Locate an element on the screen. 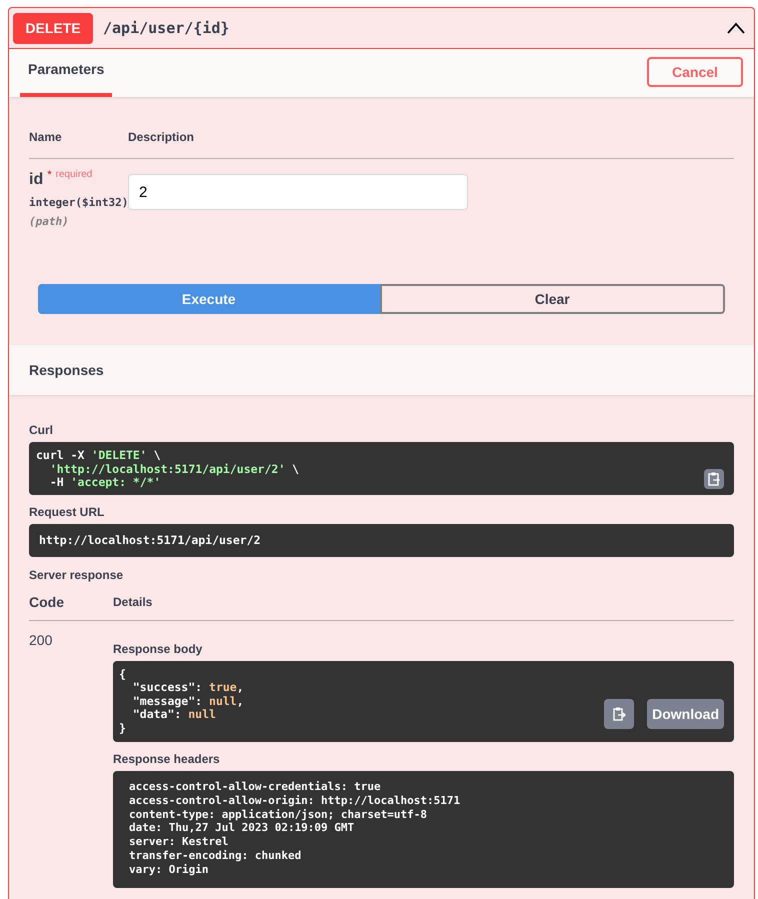 The height and width of the screenshot is (899, 758). chevron-up-icon is located at coordinates (736, 28).